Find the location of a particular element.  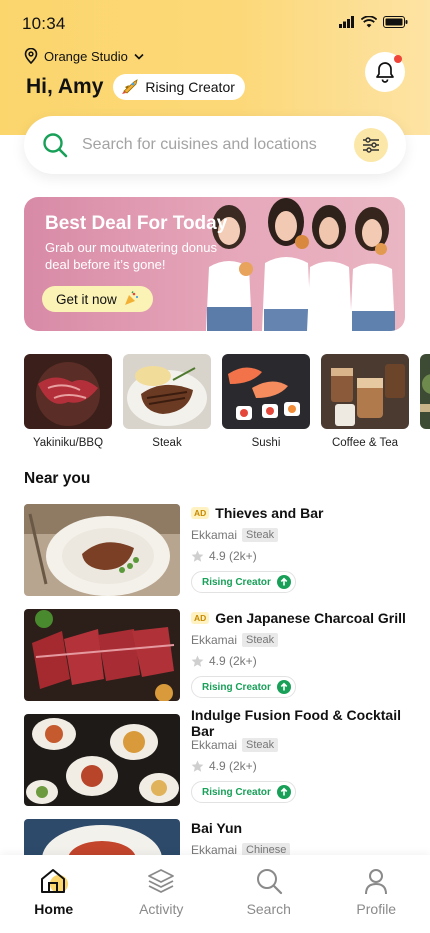

restaurant-name-row: Indulge Fusion Food & Cocktail Bar is located at coordinates (302, 723).